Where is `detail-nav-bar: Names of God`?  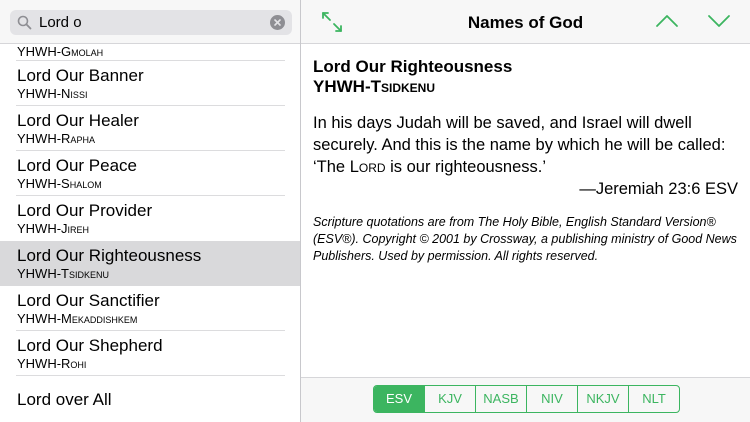 detail-nav-bar: Names of God is located at coordinates (525, 22).